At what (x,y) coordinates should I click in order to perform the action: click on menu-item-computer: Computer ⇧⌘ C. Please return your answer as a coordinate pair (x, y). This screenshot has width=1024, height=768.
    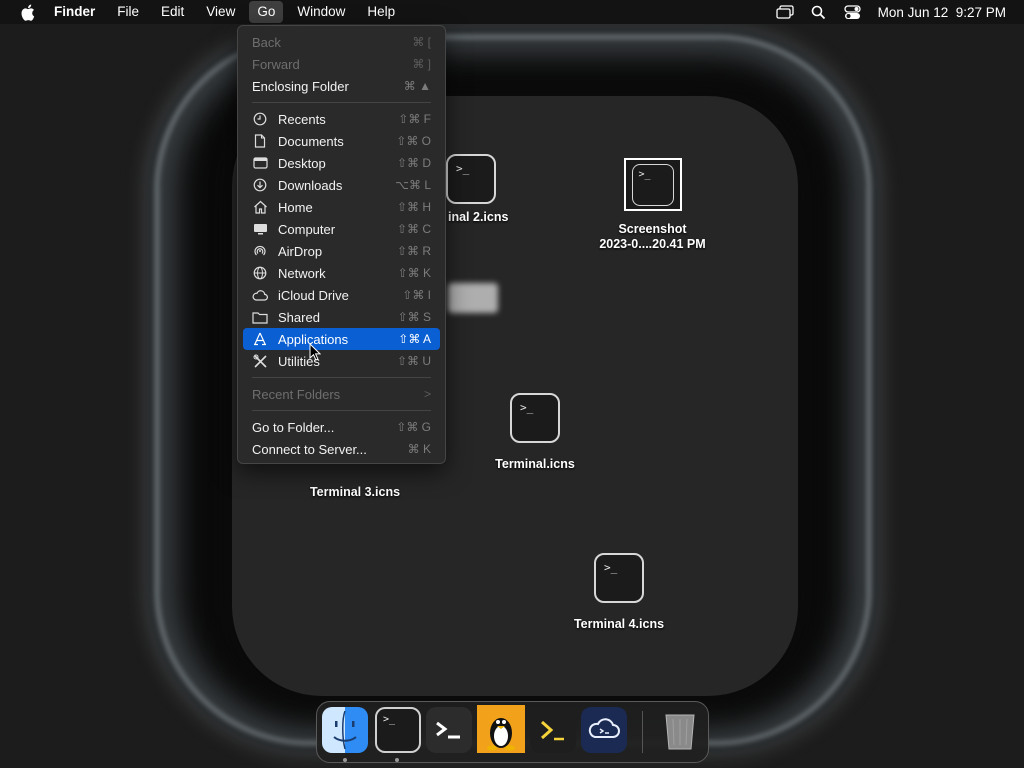
    Looking at the image, I should click on (341, 229).